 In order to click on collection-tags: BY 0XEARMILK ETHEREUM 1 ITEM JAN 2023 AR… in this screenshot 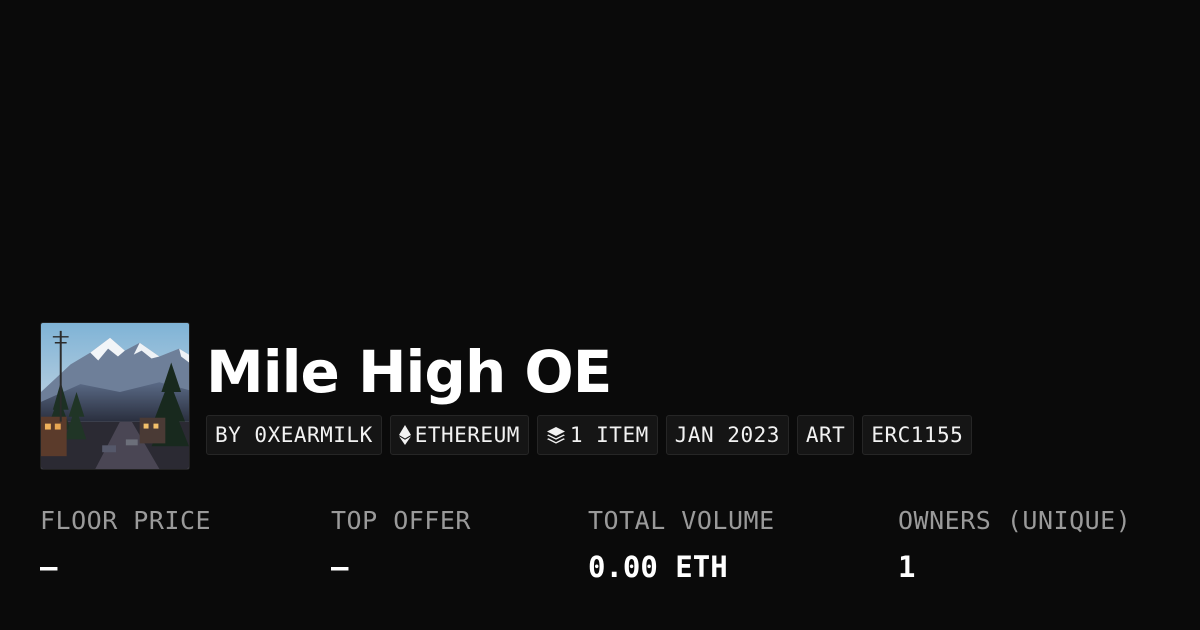, I will do `click(589, 435)`.